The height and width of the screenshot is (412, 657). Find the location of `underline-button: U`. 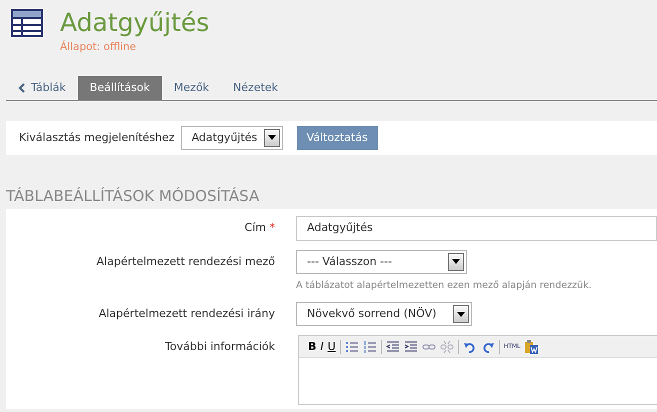

underline-button: U is located at coordinates (332, 346).